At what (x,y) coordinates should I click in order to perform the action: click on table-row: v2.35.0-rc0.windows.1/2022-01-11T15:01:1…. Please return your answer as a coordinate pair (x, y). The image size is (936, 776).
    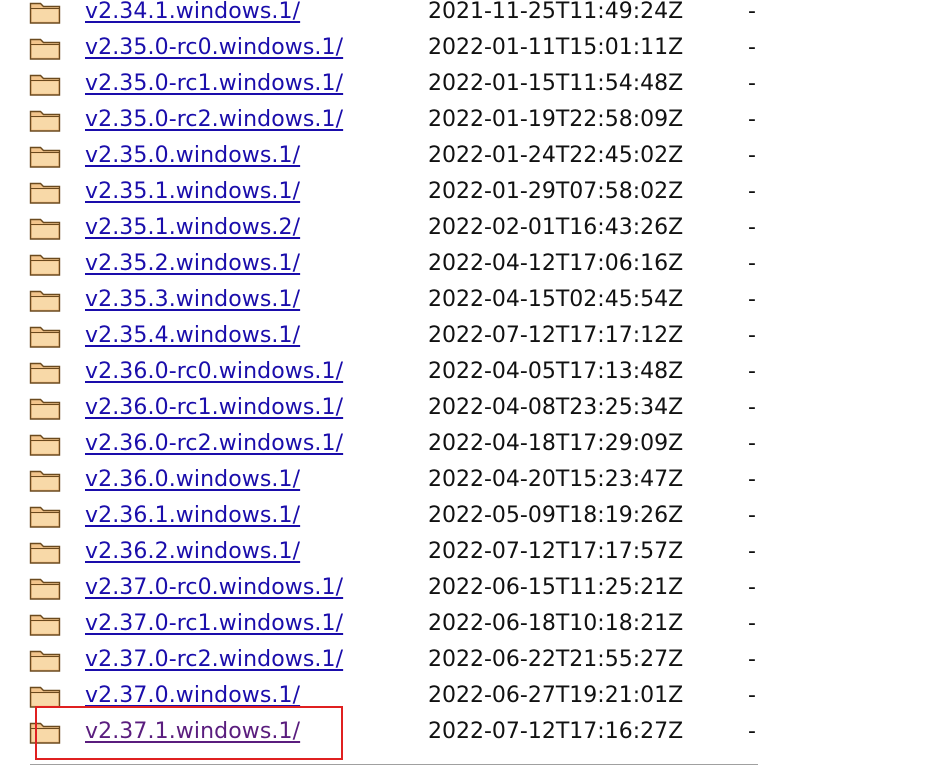
    Looking at the image, I should click on (468, 48).